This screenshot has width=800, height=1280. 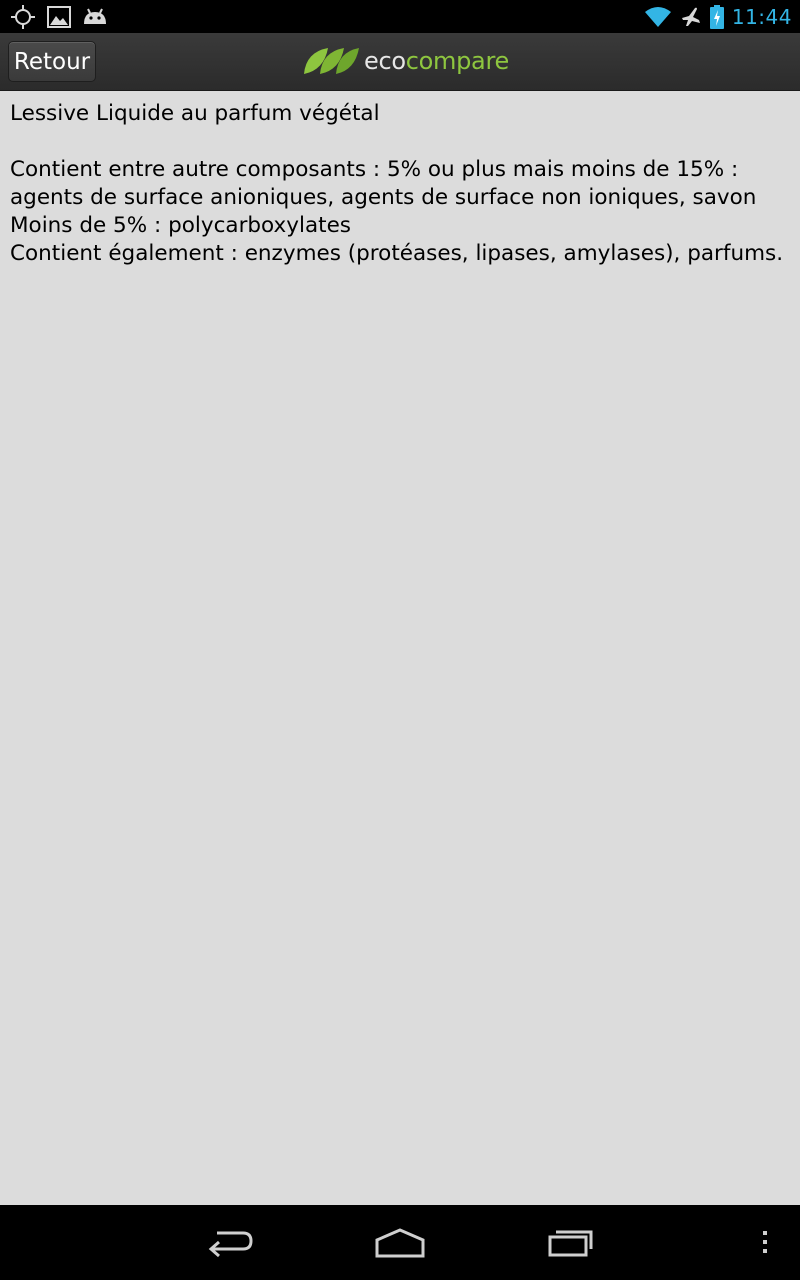 I want to click on home-icon, so click(x=400, y=1242).